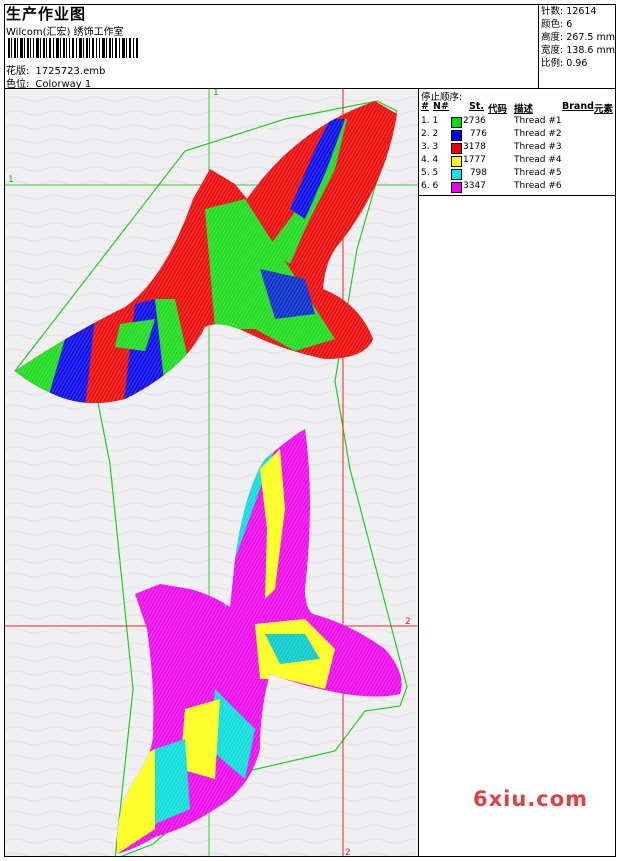 The width and height of the screenshot is (620, 861). I want to click on company-name: Wilcom(汇宏) 绣饰工作室, so click(65, 32).